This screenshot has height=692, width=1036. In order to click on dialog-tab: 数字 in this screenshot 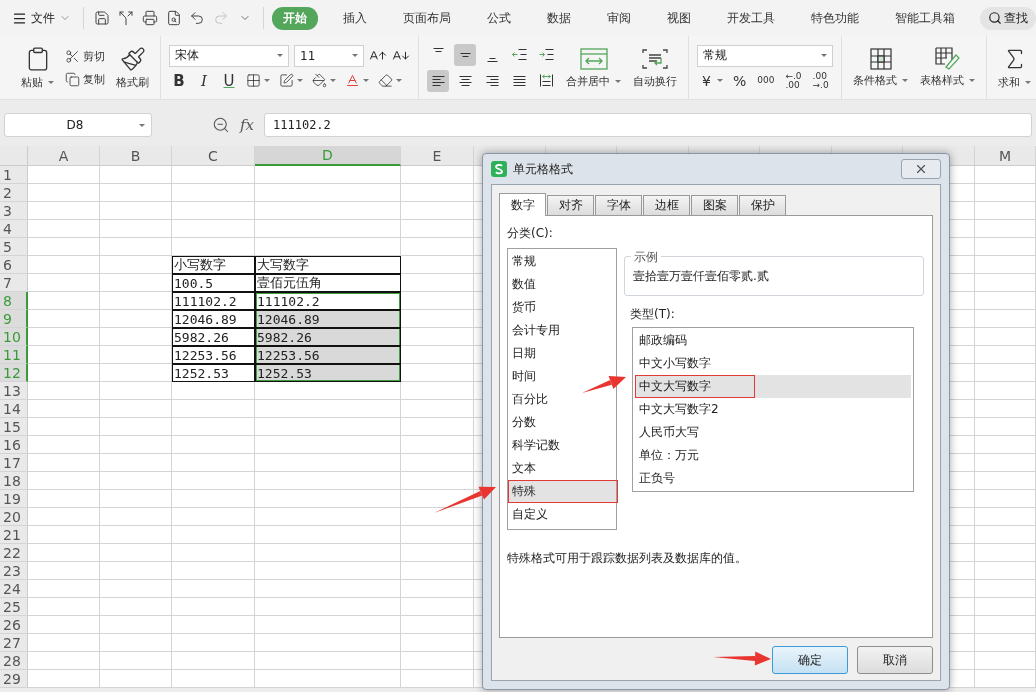, I will do `click(522, 204)`.